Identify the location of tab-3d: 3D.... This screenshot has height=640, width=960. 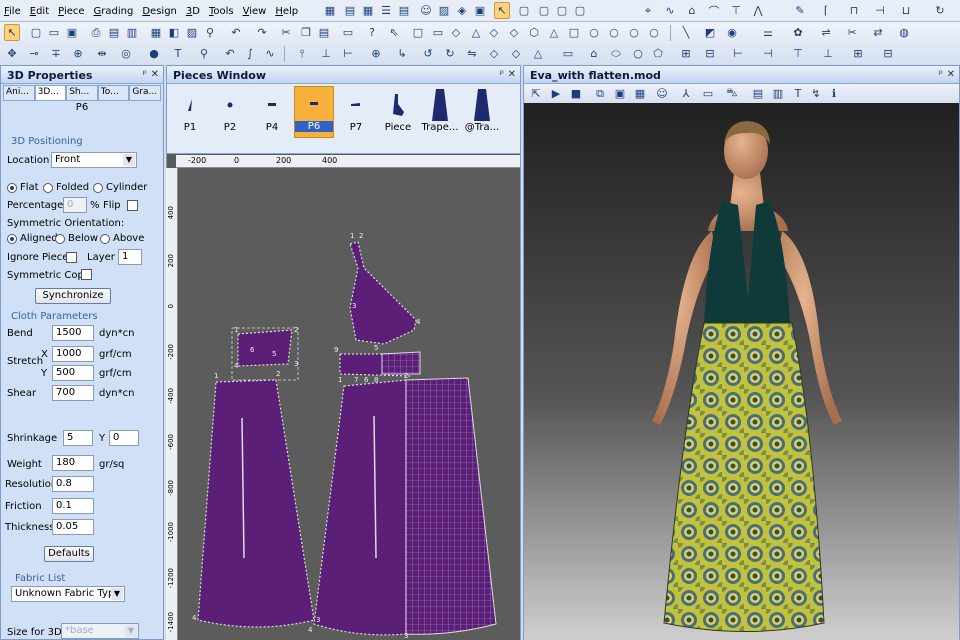
(50, 93).